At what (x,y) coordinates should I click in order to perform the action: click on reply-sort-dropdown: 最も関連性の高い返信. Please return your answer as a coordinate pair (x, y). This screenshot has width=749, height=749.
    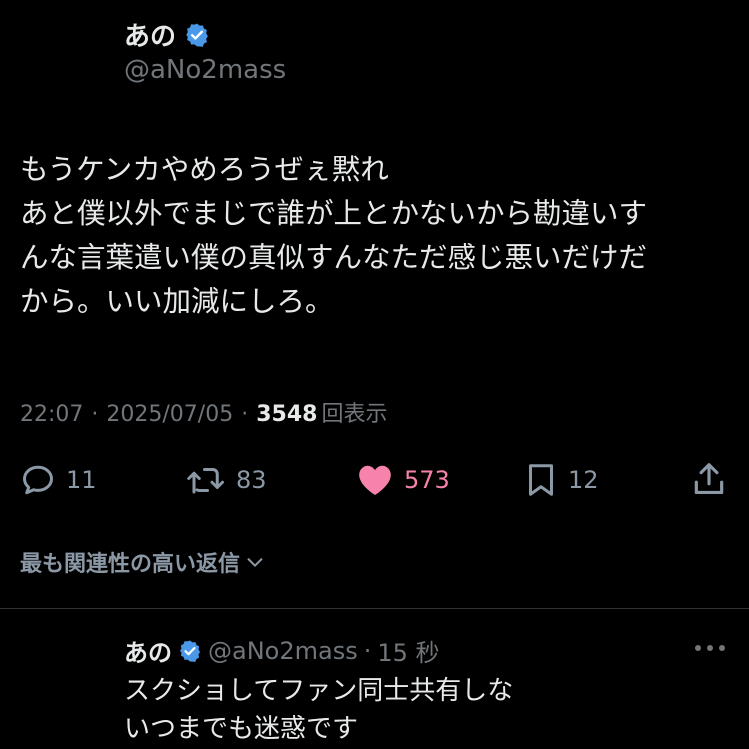
    Looking at the image, I should click on (143, 562).